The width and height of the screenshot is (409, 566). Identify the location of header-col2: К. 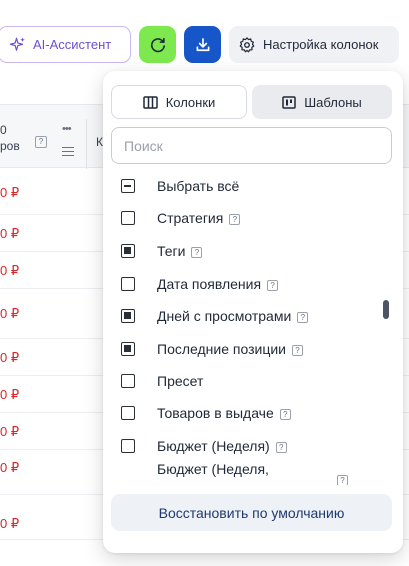
(99, 142).